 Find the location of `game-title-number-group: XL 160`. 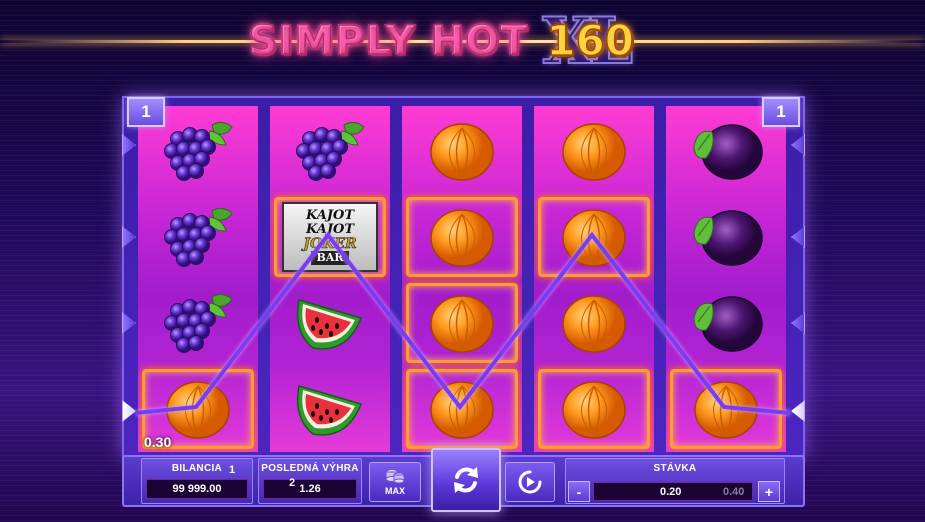

game-title-number-group: XL 160 is located at coordinates (606, 41).